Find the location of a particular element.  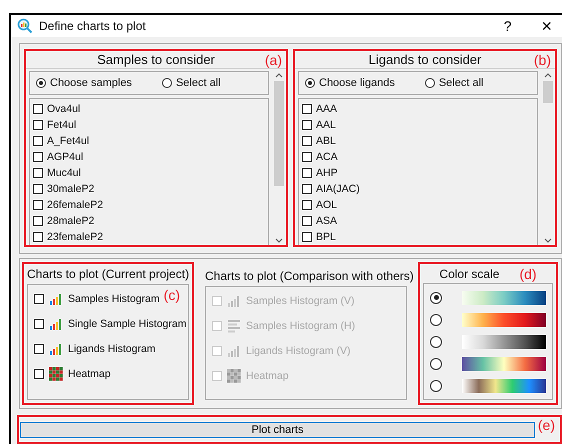

list-item: 26femaleP2 is located at coordinates (150, 205).